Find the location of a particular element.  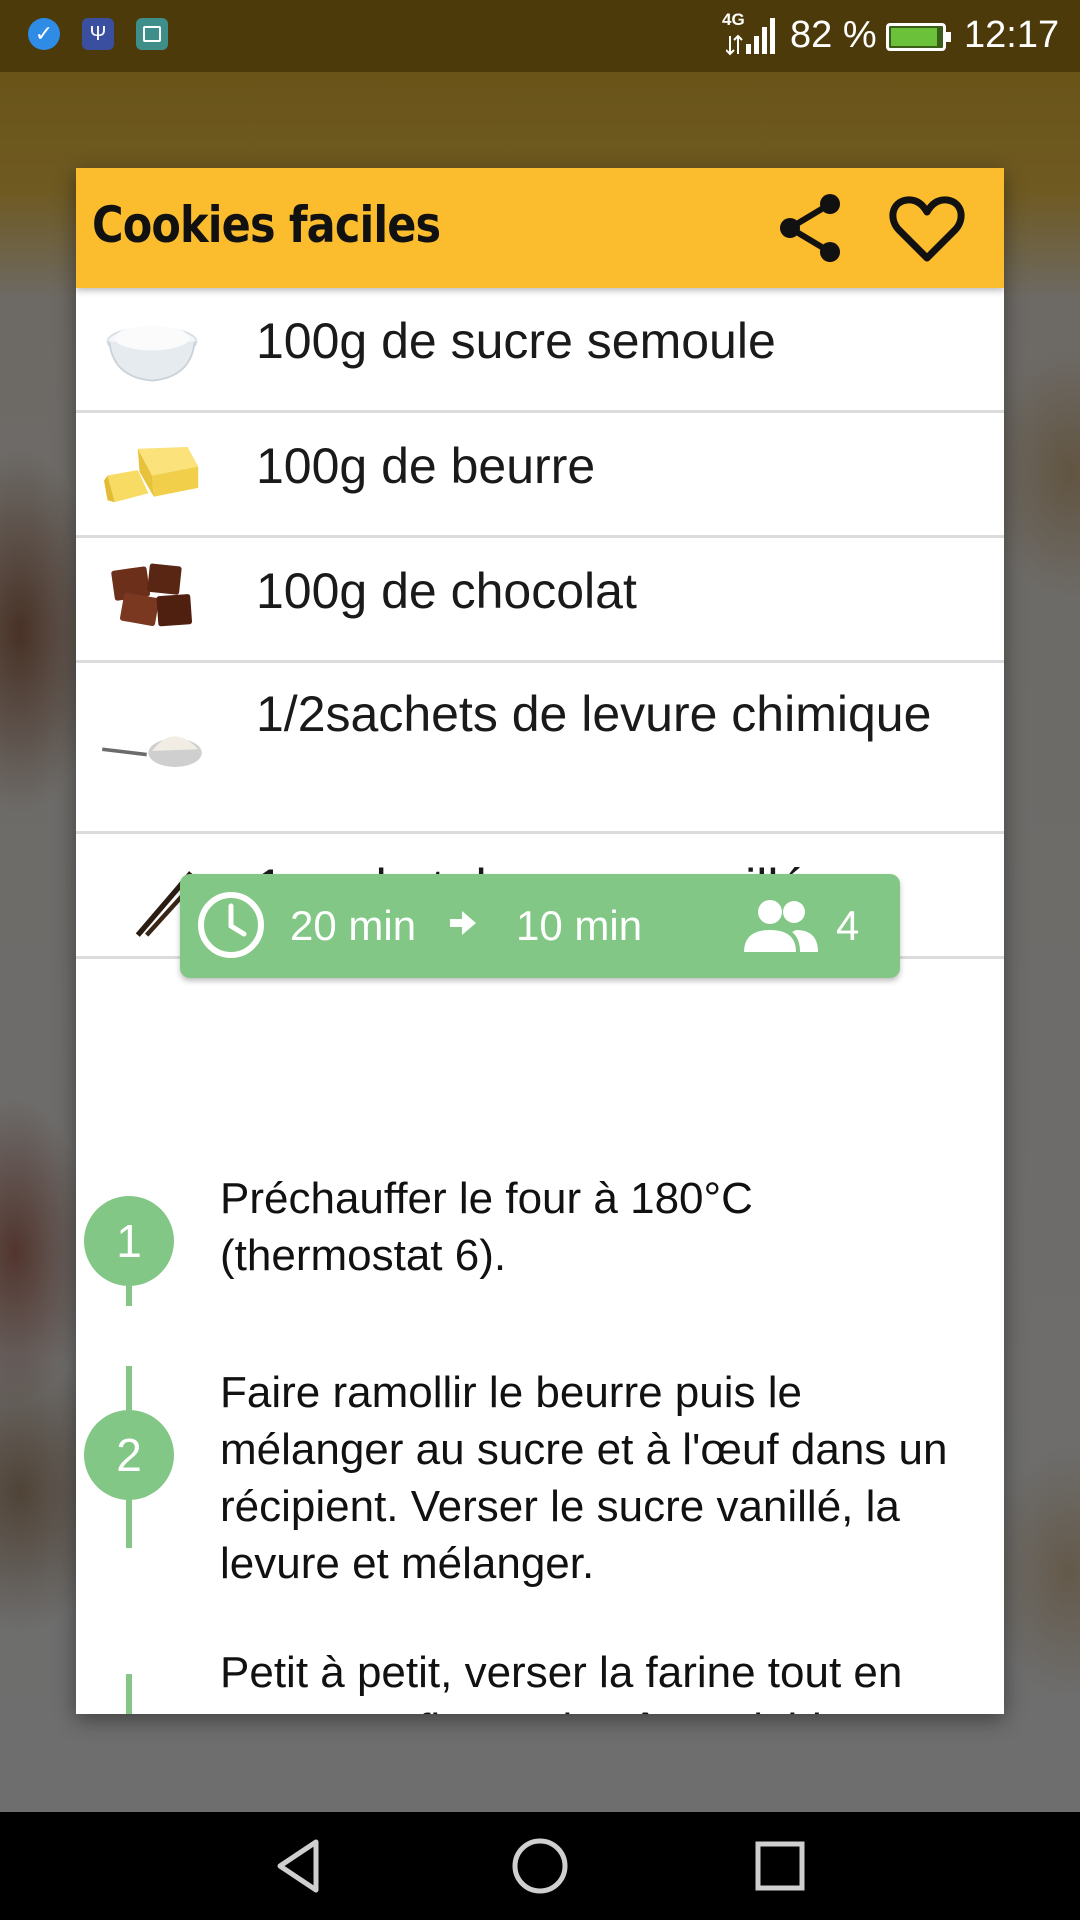

battery-percent: 82 % is located at coordinates (833, 35).